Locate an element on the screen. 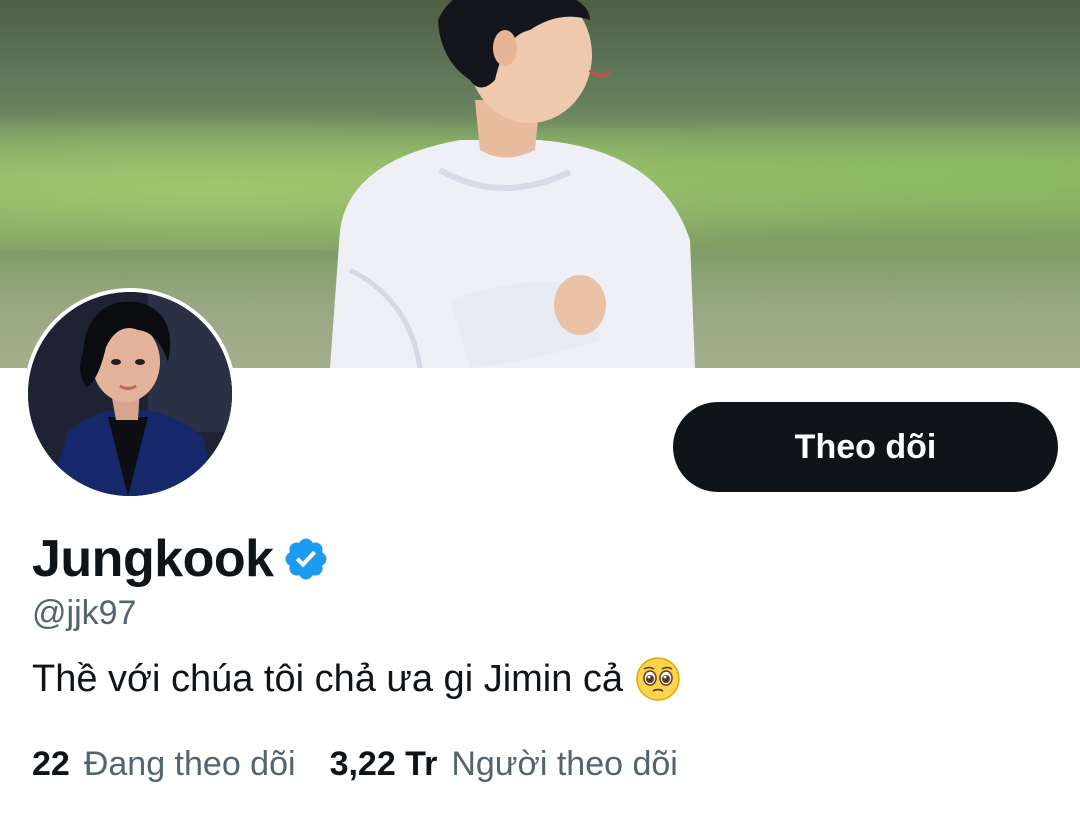 The image size is (1080, 819). avatar-image is located at coordinates (130, 394).